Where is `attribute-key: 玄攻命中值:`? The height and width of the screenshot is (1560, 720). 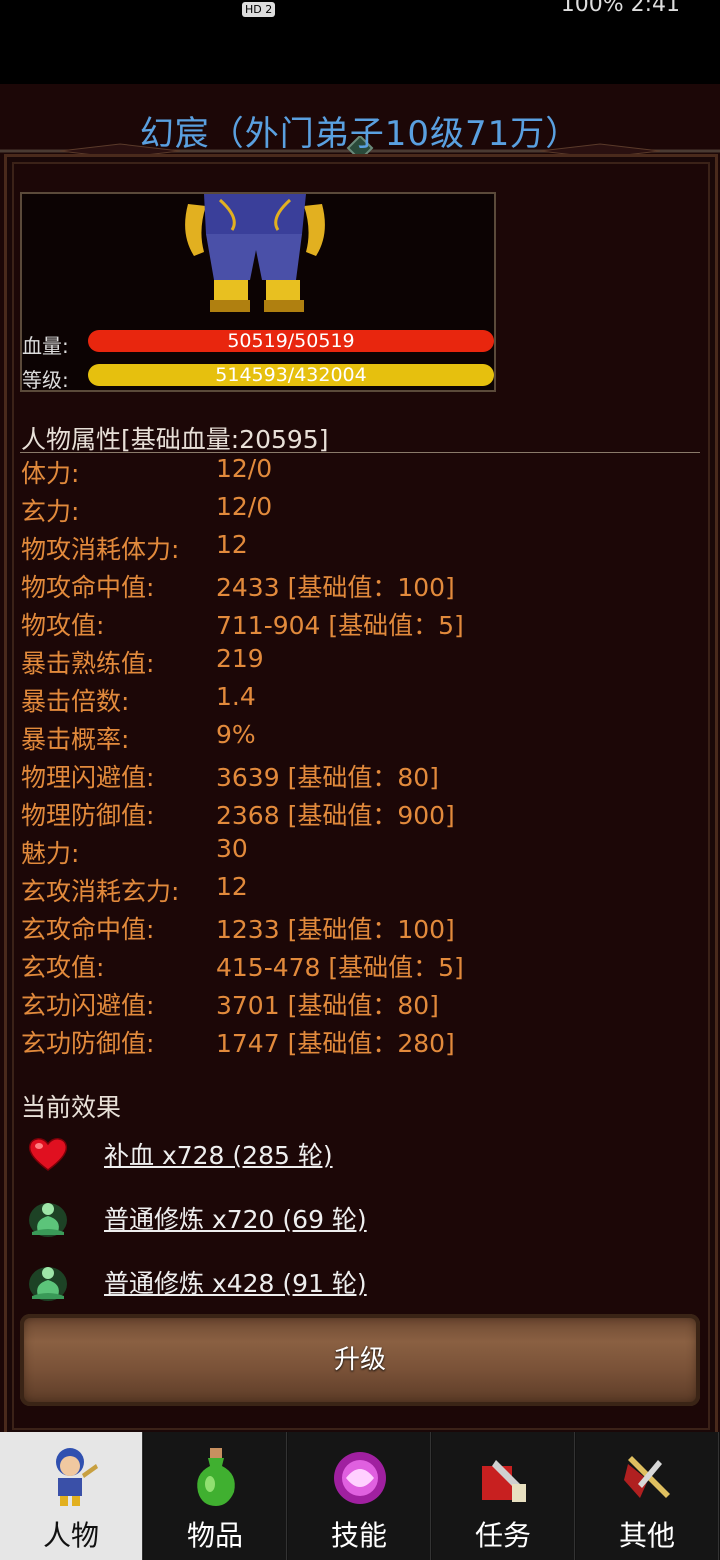 attribute-key: 玄攻命中值: is located at coordinates (88, 929).